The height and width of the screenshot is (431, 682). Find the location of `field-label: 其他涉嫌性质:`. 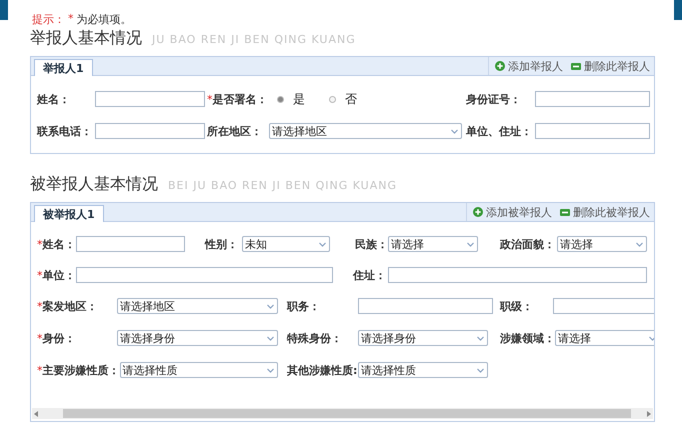

field-label: 其他涉嫌性质: is located at coordinates (322, 370).